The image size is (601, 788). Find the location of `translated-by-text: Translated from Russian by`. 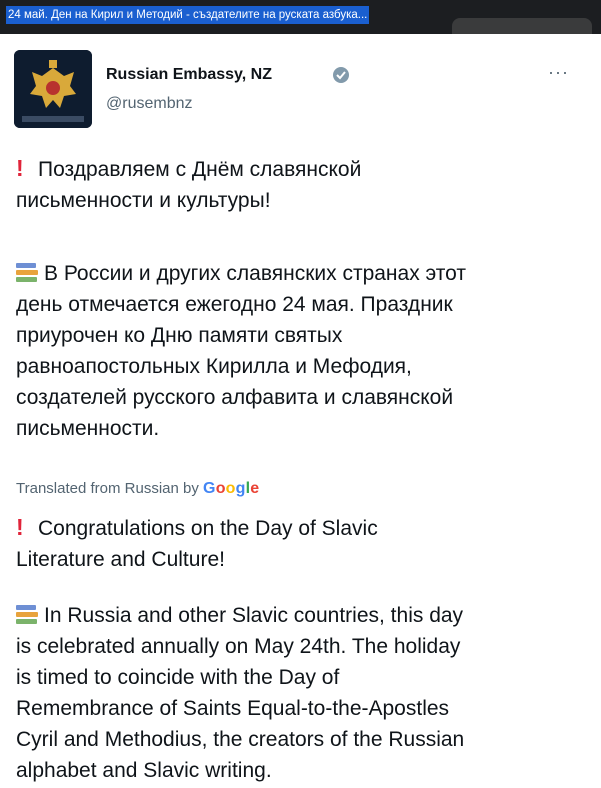

translated-by-text: Translated from Russian by is located at coordinates (107, 488).